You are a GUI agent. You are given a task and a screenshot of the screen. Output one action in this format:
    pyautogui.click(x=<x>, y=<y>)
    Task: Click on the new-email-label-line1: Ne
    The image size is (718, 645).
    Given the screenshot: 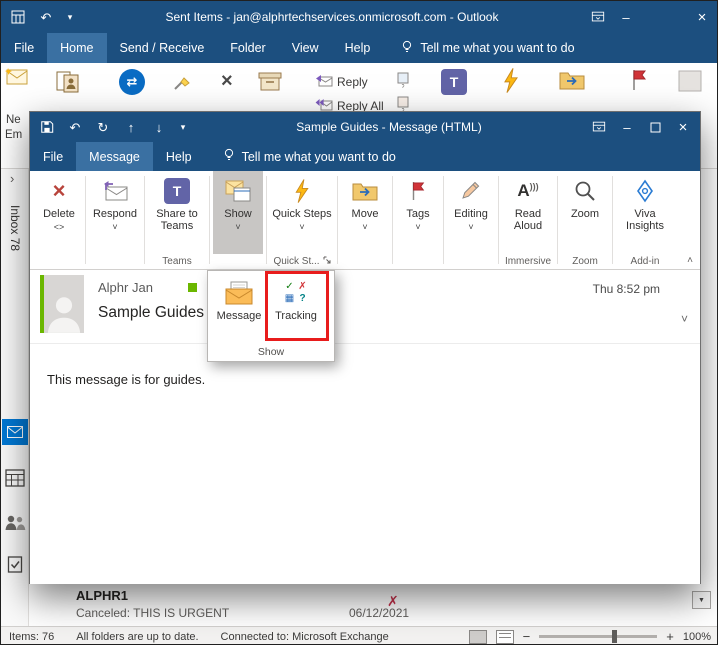 What is the action you would take?
    pyautogui.click(x=13, y=120)
    